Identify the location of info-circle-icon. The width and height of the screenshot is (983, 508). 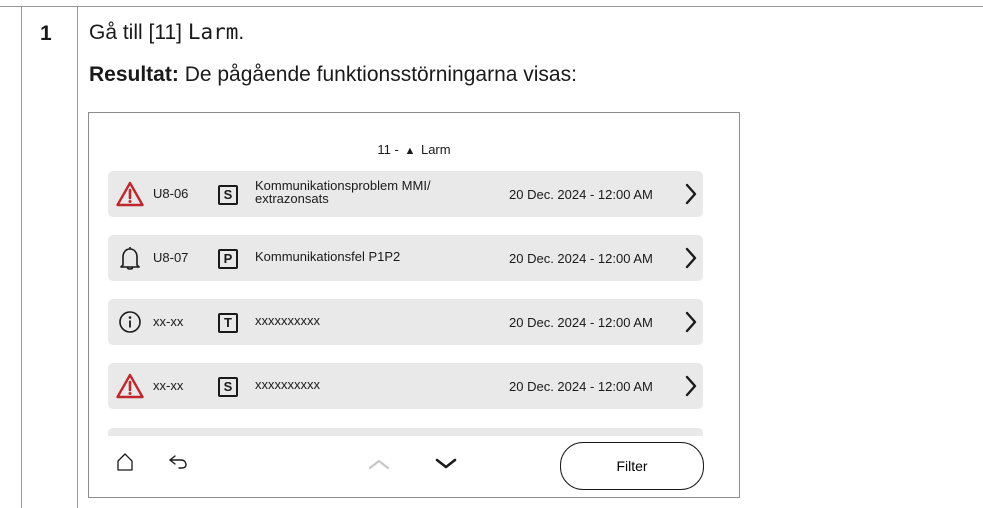
(130, 322).